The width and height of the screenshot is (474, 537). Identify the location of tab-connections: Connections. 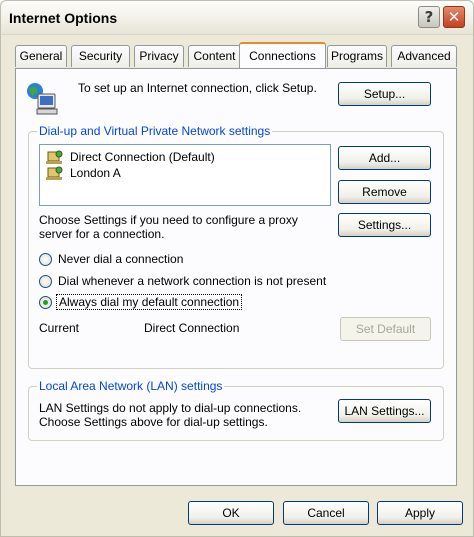
(282, 55).